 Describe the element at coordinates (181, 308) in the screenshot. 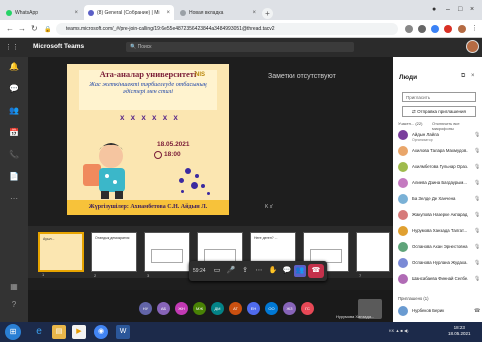

I see `participant-avatar: ЖН` at that location.